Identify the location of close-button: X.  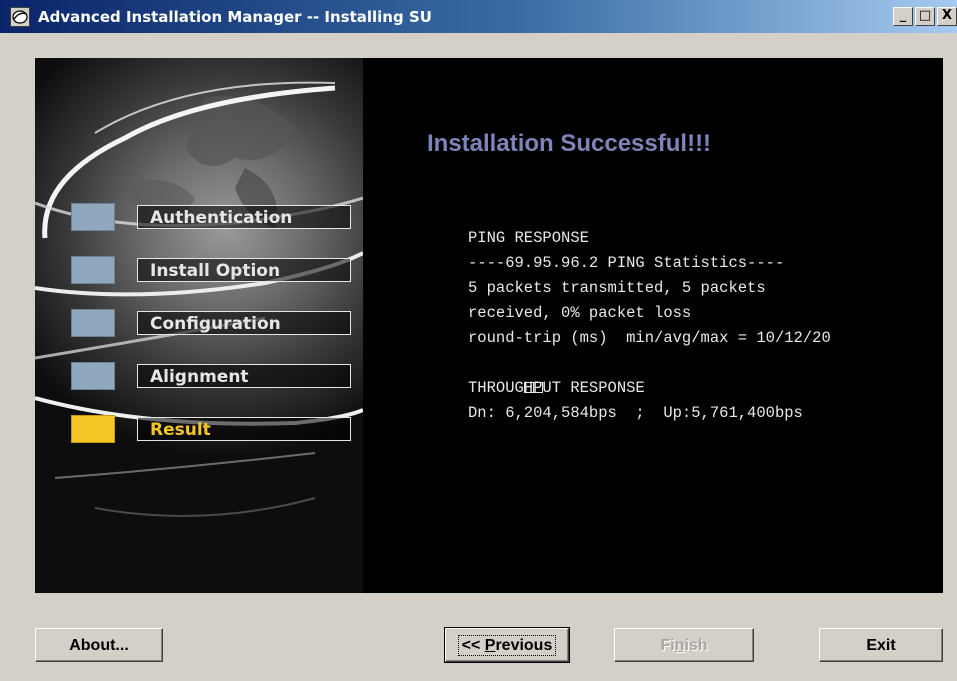
(947, 16).